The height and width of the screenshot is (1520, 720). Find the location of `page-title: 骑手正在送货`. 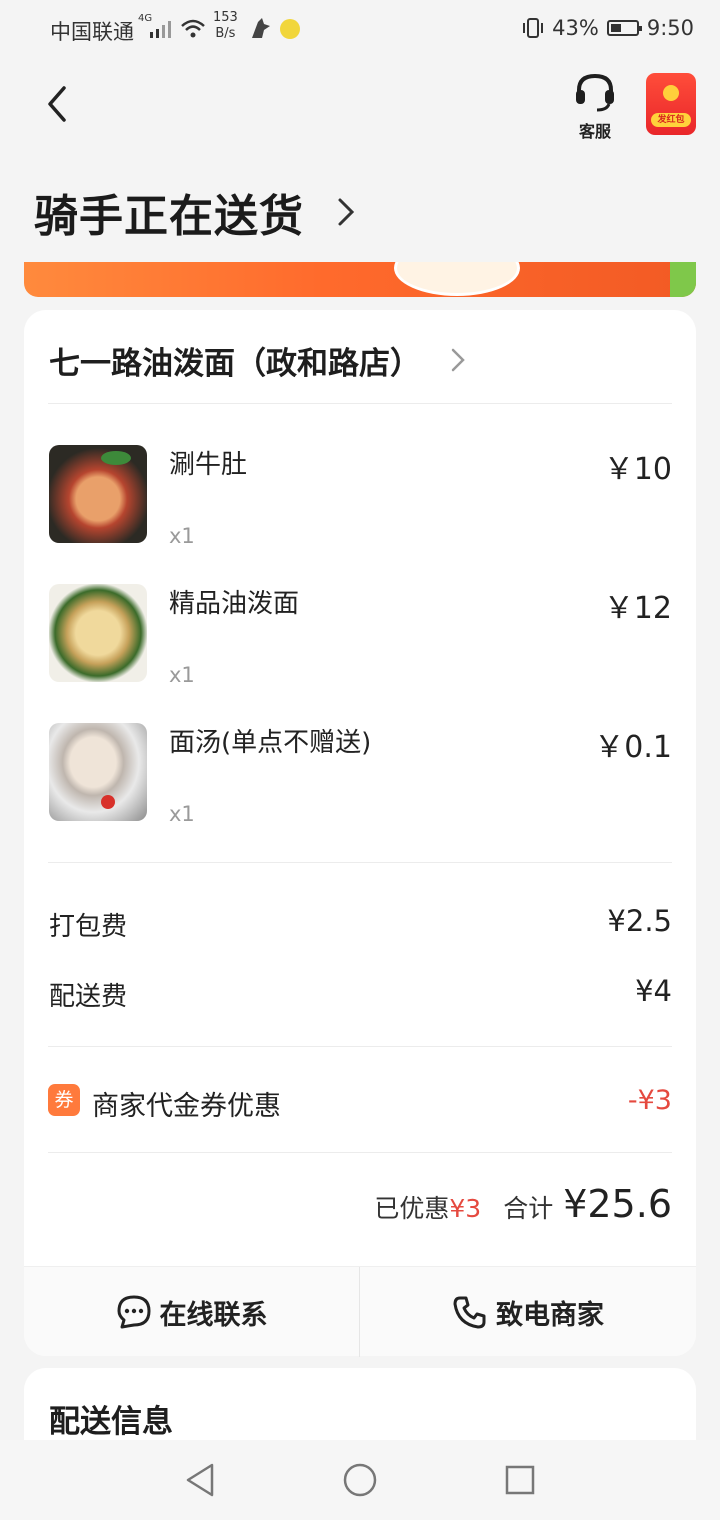

page-title: 骑手正在送货 is located at coordinates (169, 212).